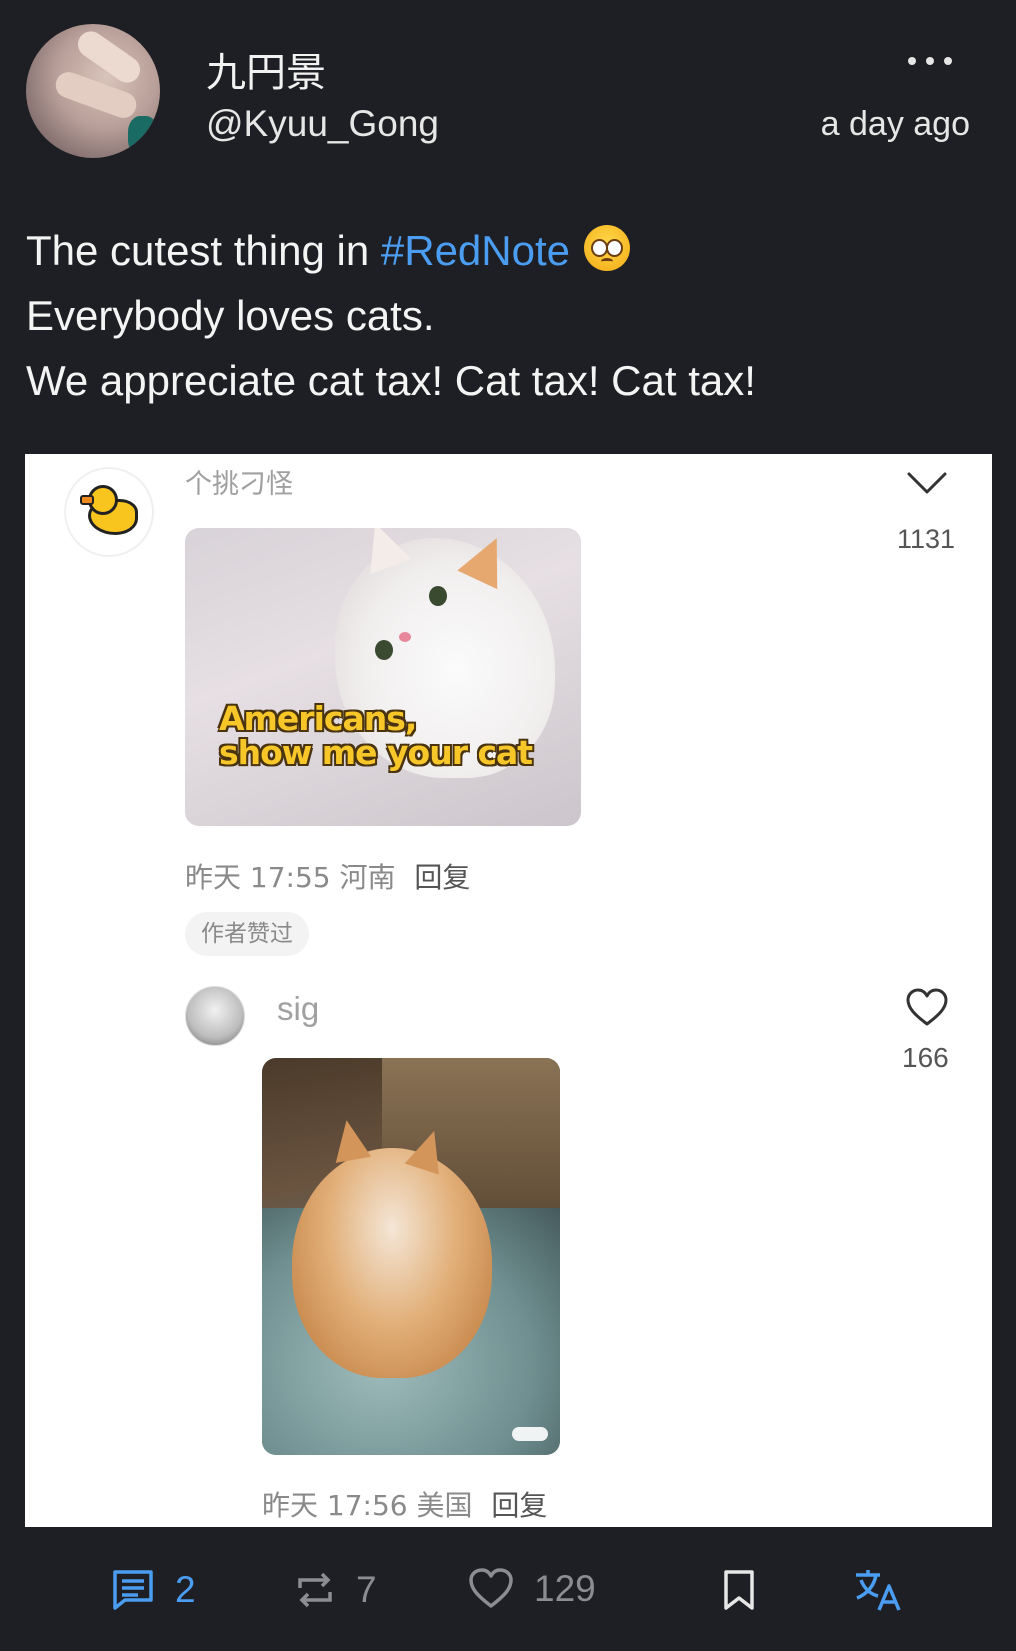 Image resolution: width=1016 pixels, height=1651 pixels. What do you see at coordinates (215, 1016) in the screenshot?
I see `commenter-avatar` at bounding box center [215, 1016].